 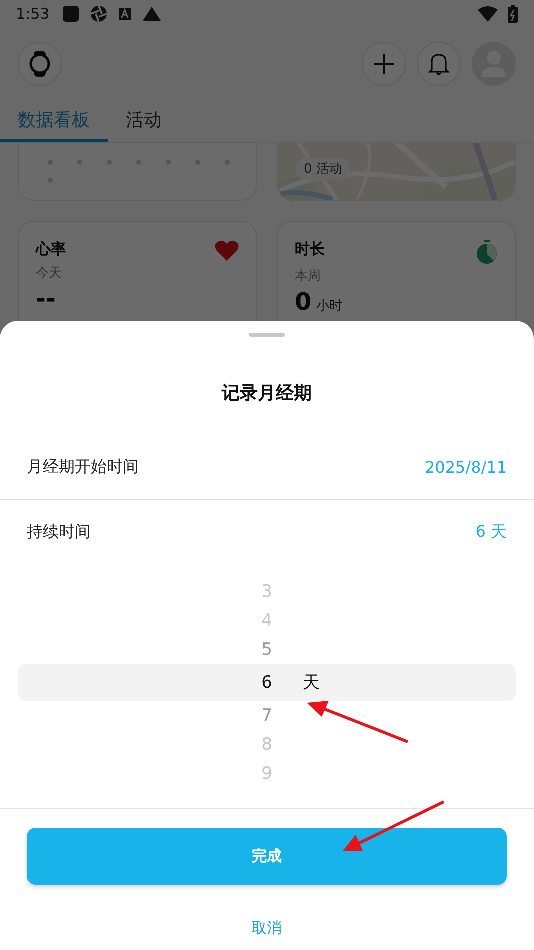 I want to click on keyboard-icon, so click(x=125, y=14).